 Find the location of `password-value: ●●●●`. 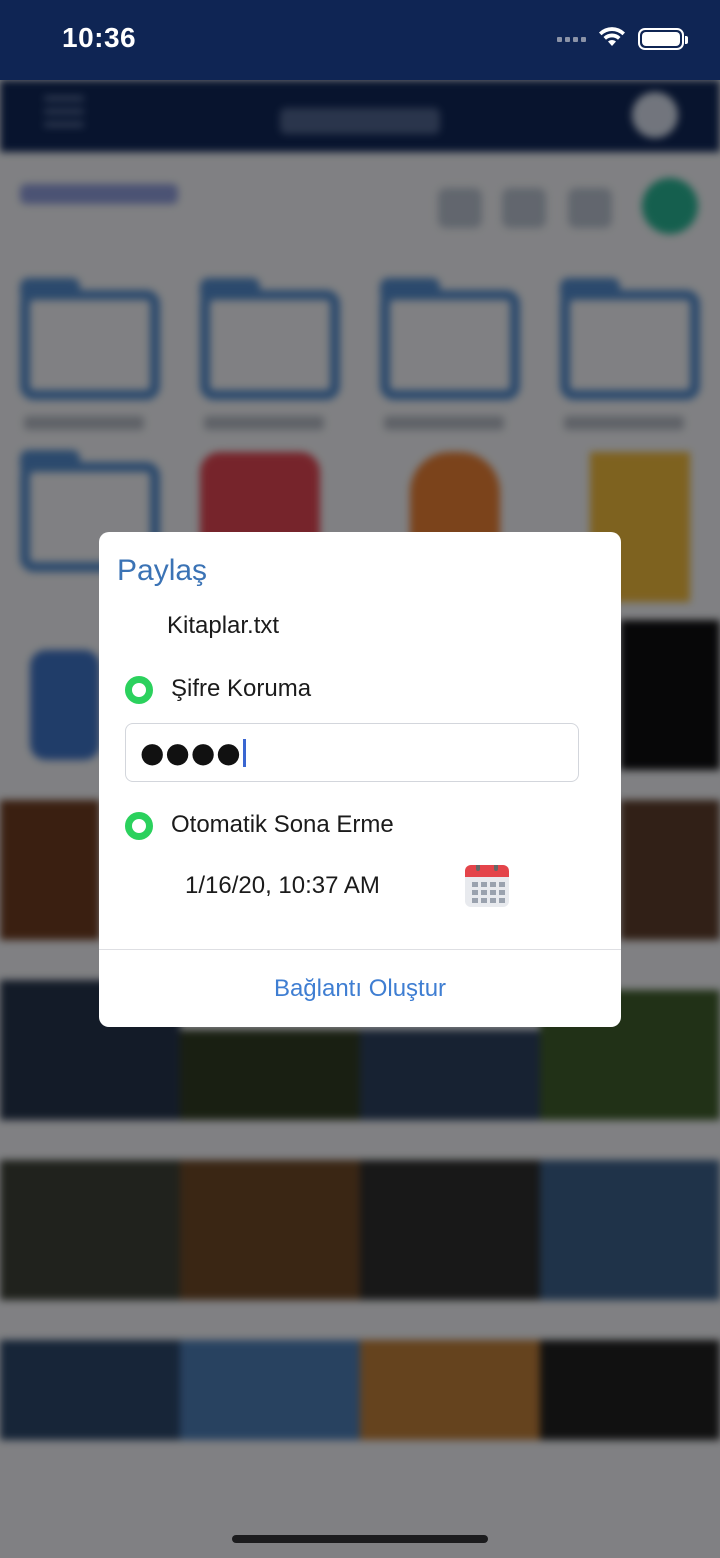

password-value: ●●●● is located at coordinates (191, 752).